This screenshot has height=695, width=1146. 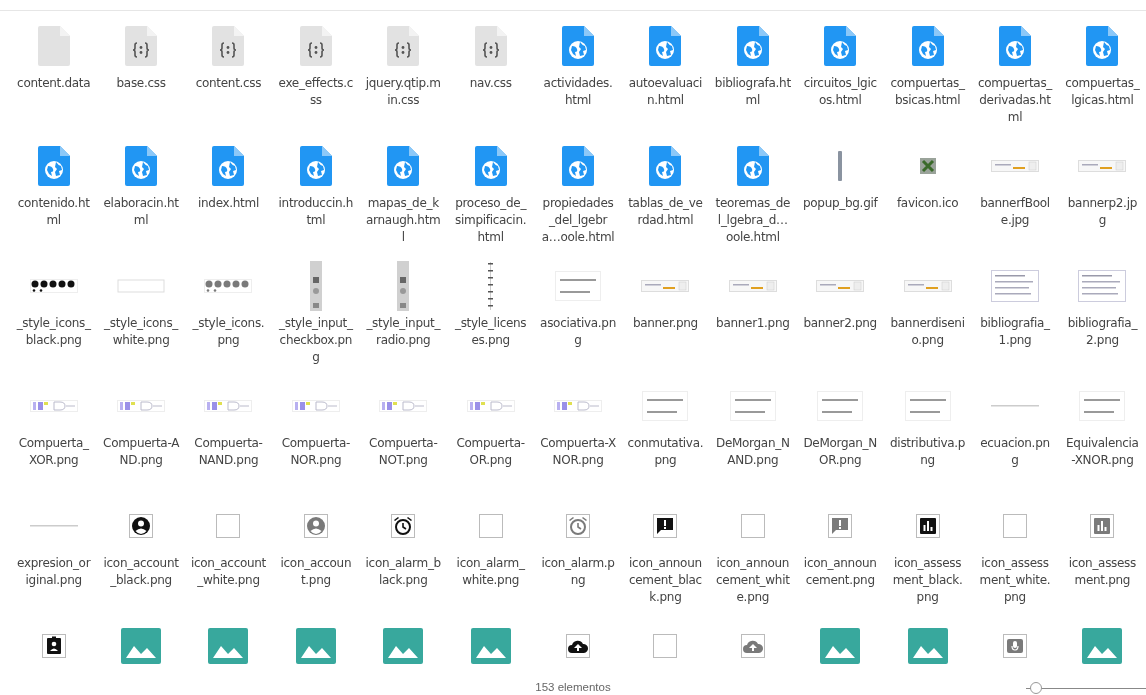 I want to click on file-name: expresion_original.png, so click(x=54, y=572).